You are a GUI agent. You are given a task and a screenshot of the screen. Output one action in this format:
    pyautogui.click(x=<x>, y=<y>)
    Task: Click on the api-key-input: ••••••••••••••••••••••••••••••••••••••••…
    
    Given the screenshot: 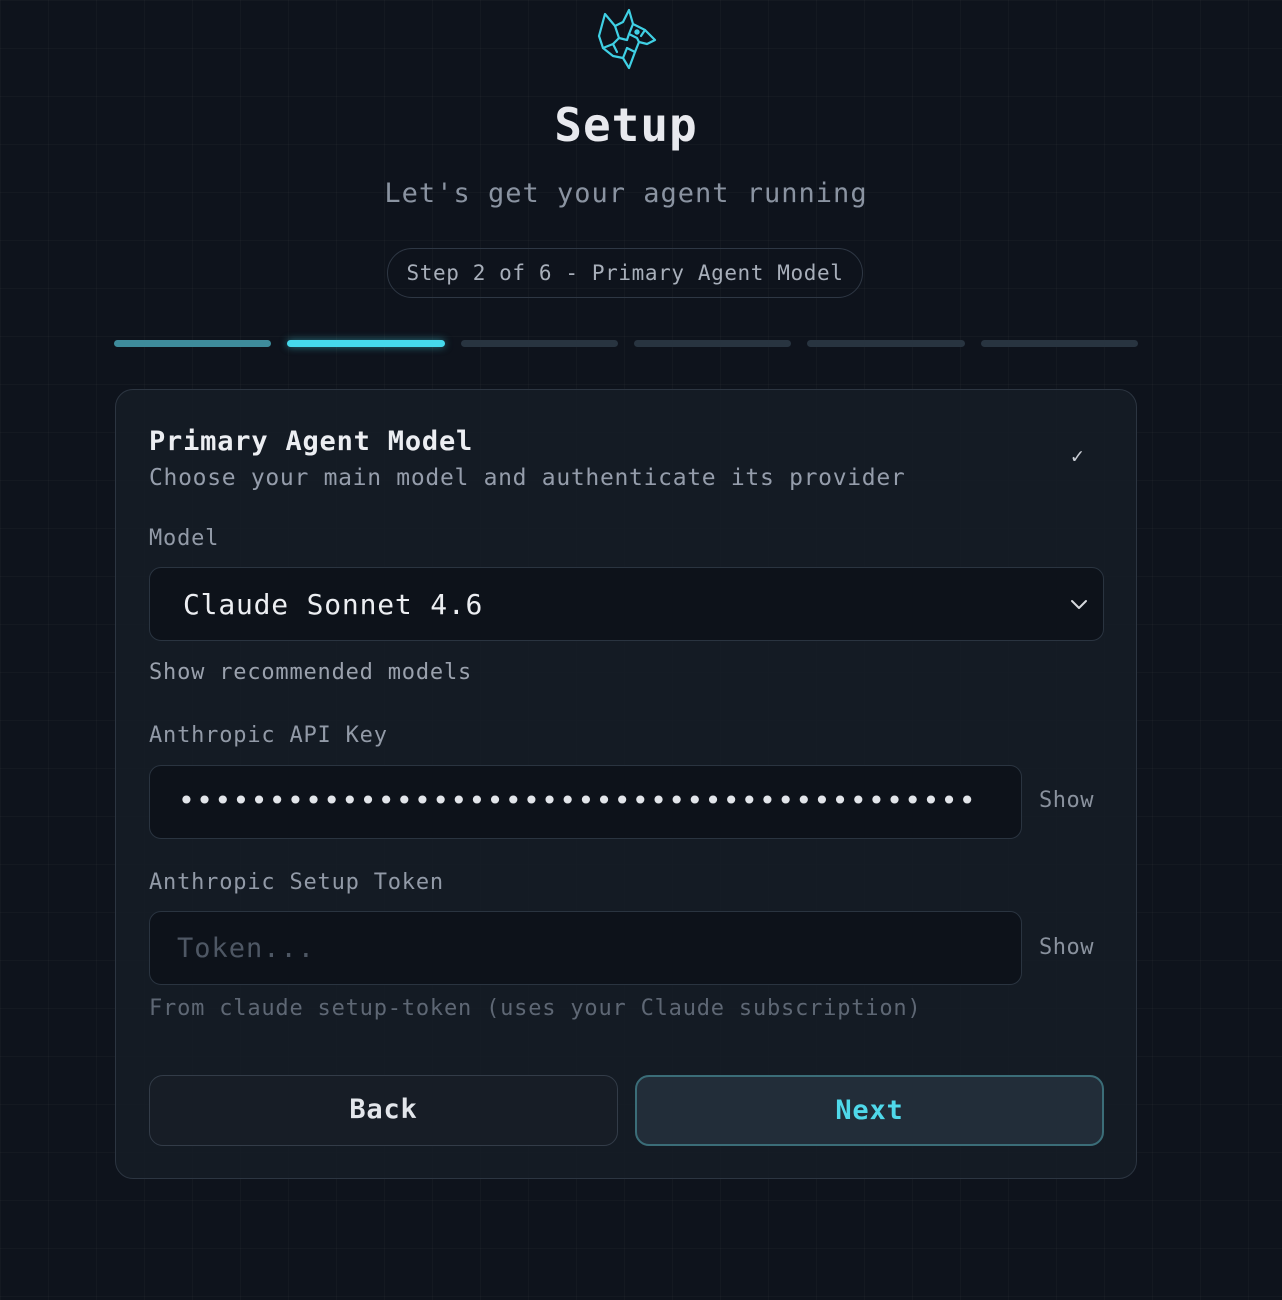 What is the action you would take?
    pyautogui.click(x=585, y=802)
    